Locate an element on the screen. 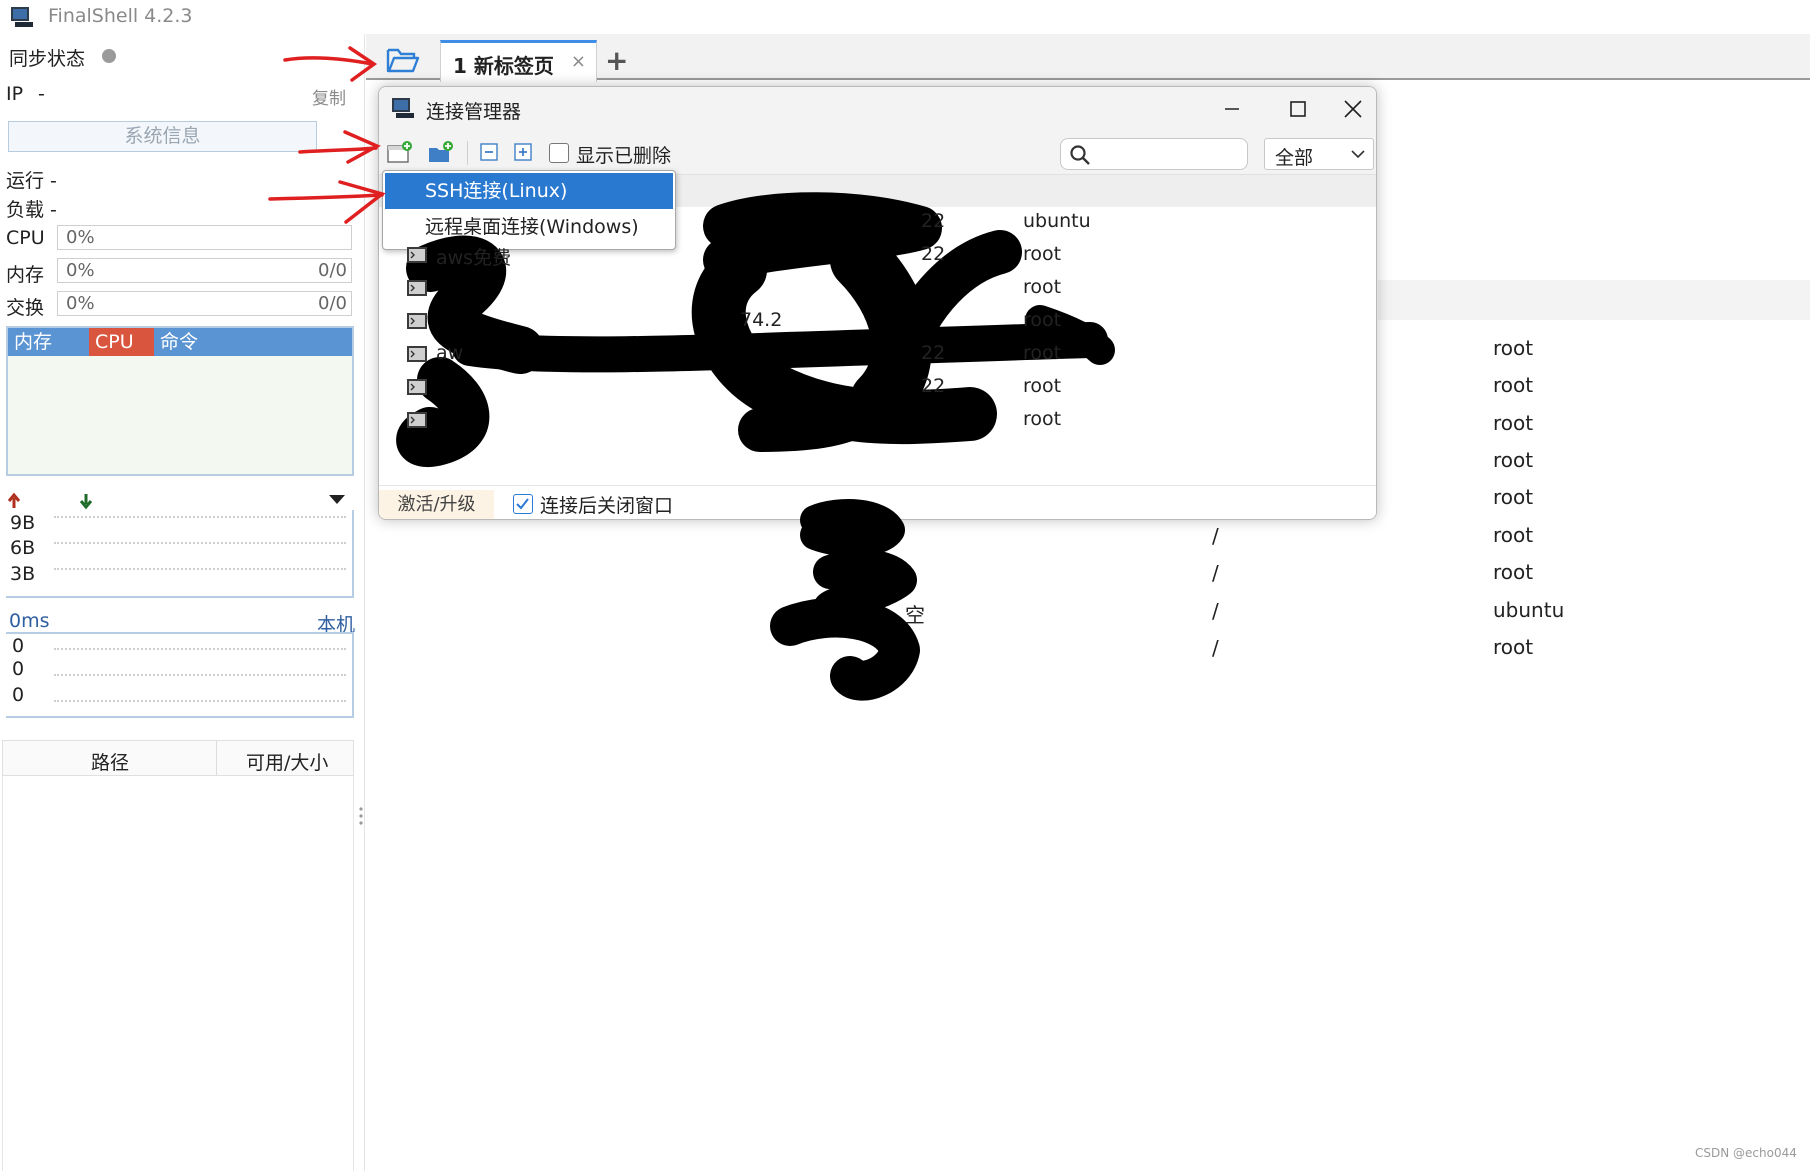 This screenshot has width=1810, height=1171. latency-scale-high: 0 is located at coordinates (18, 646).